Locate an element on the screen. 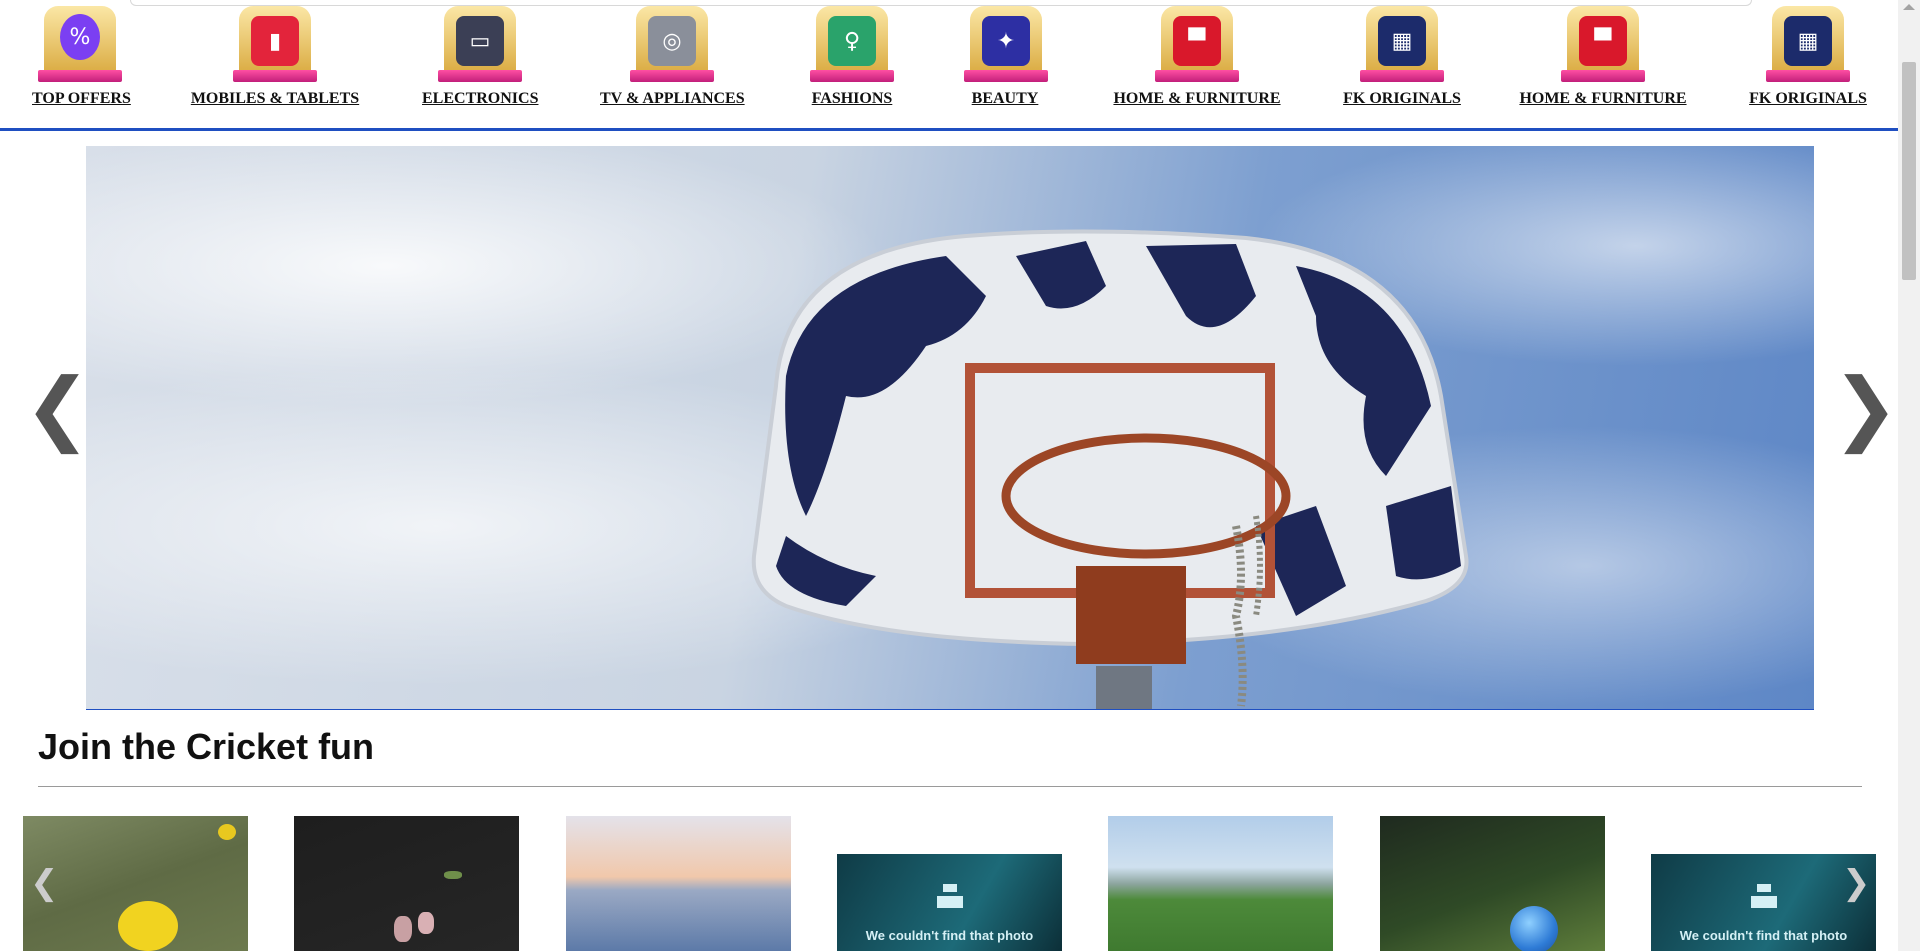  hero-next-arrow: ❯ is located at coordinates (1865, 408).